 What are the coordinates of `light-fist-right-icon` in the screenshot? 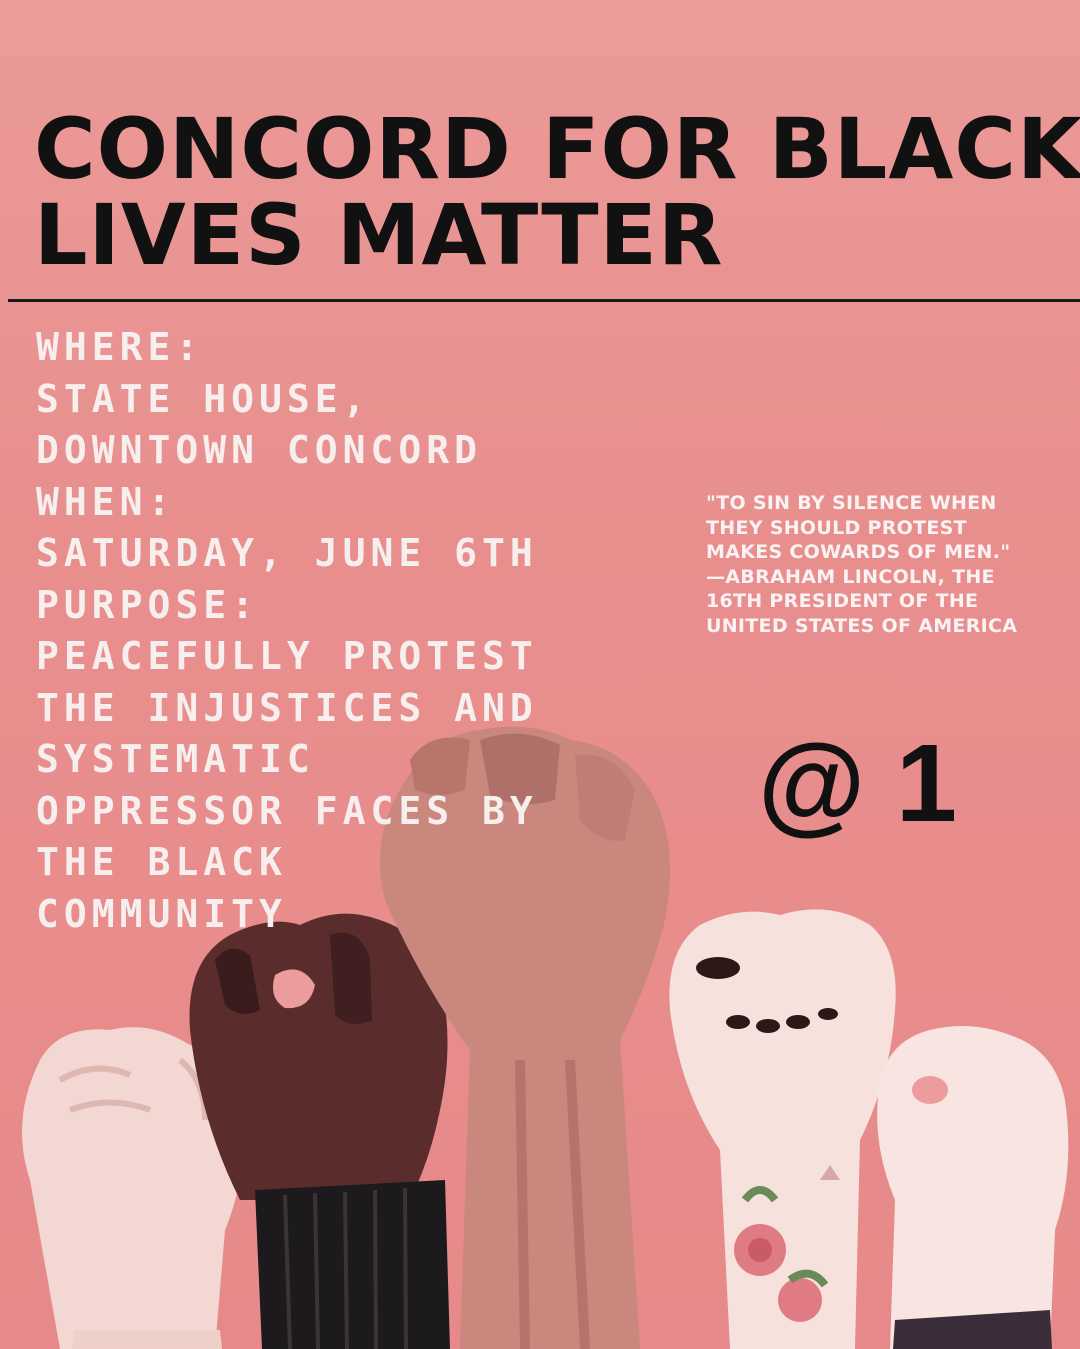 It's located at (973, 1187).